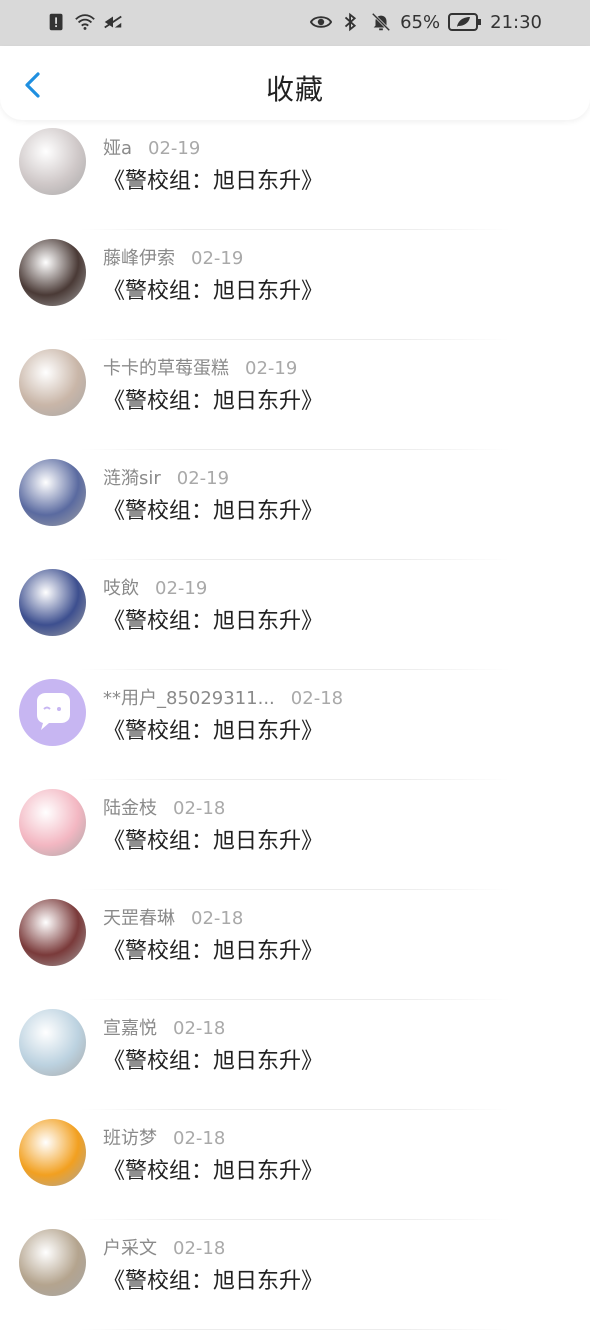 The height and width of the screenshot is (1330, 590). Describe the element at coordinates (351, 22) in the screenshot. I see `bluetooth-icon` at that location.